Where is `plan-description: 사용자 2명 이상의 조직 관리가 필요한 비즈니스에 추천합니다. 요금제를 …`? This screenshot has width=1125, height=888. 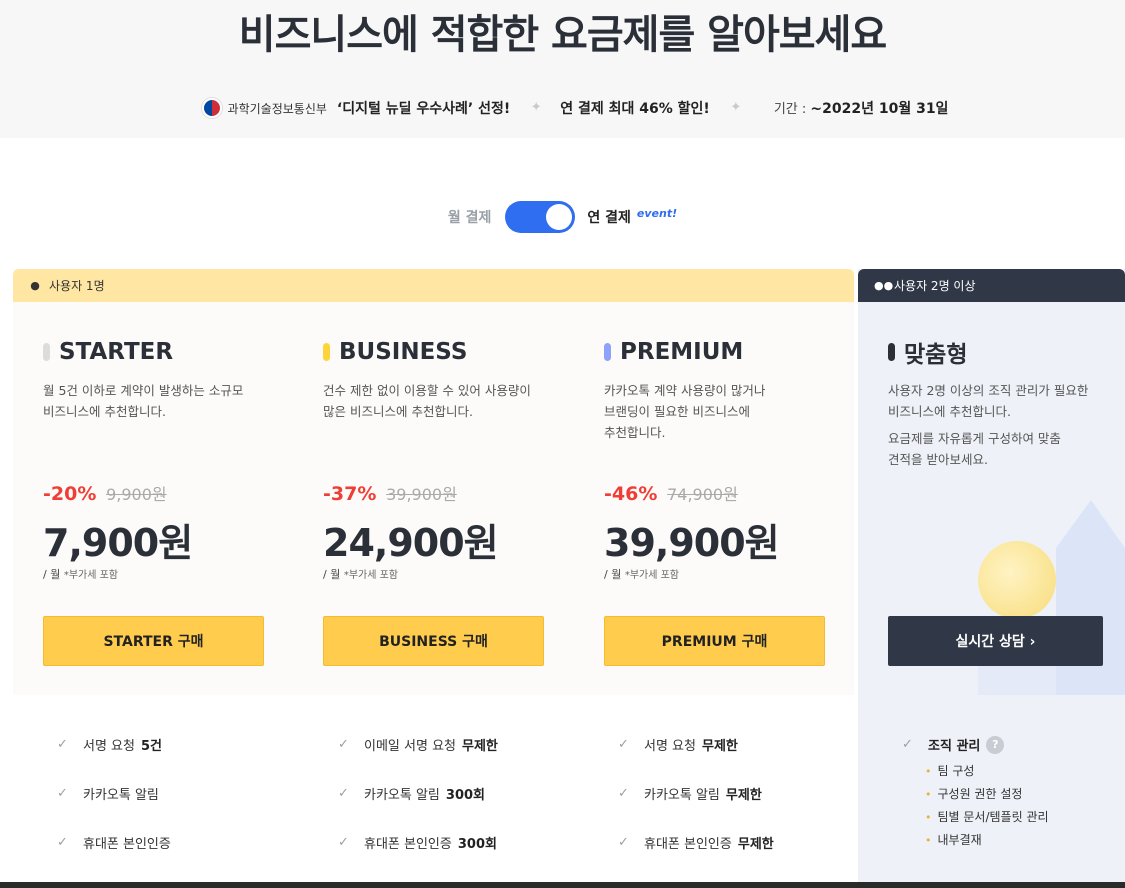
plan-description: 사용자 2명 이상의 조직 관리가 필요한 비즈니스에 추천합니다. 요금제를 … is located at coordinates (988, 425).